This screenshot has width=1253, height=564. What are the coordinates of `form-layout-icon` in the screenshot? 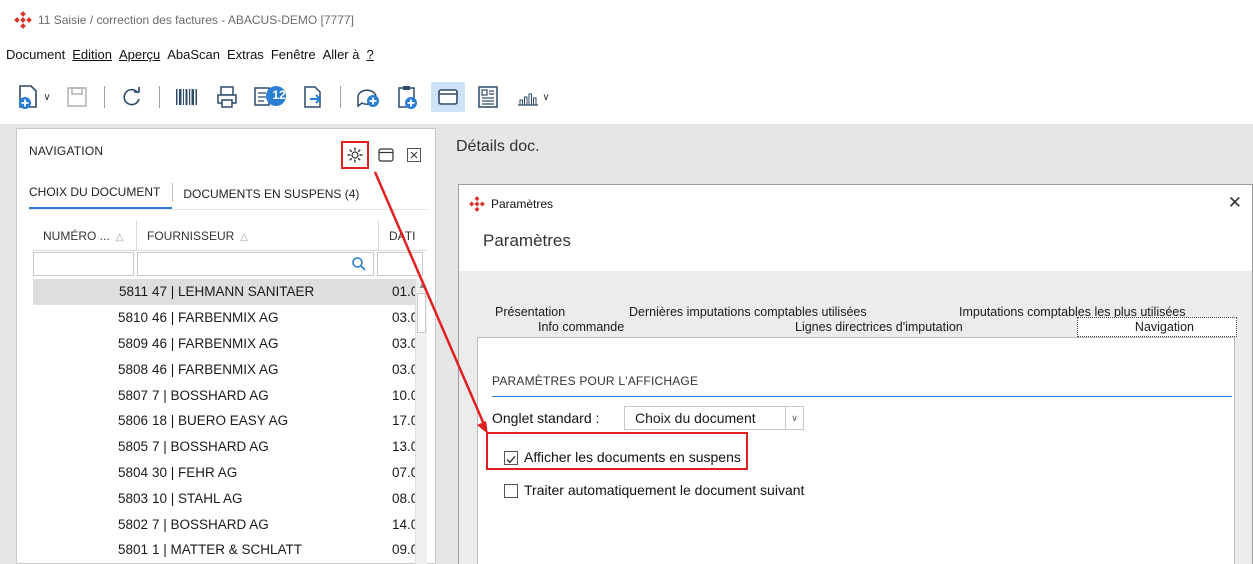 It's located at (488, 97).